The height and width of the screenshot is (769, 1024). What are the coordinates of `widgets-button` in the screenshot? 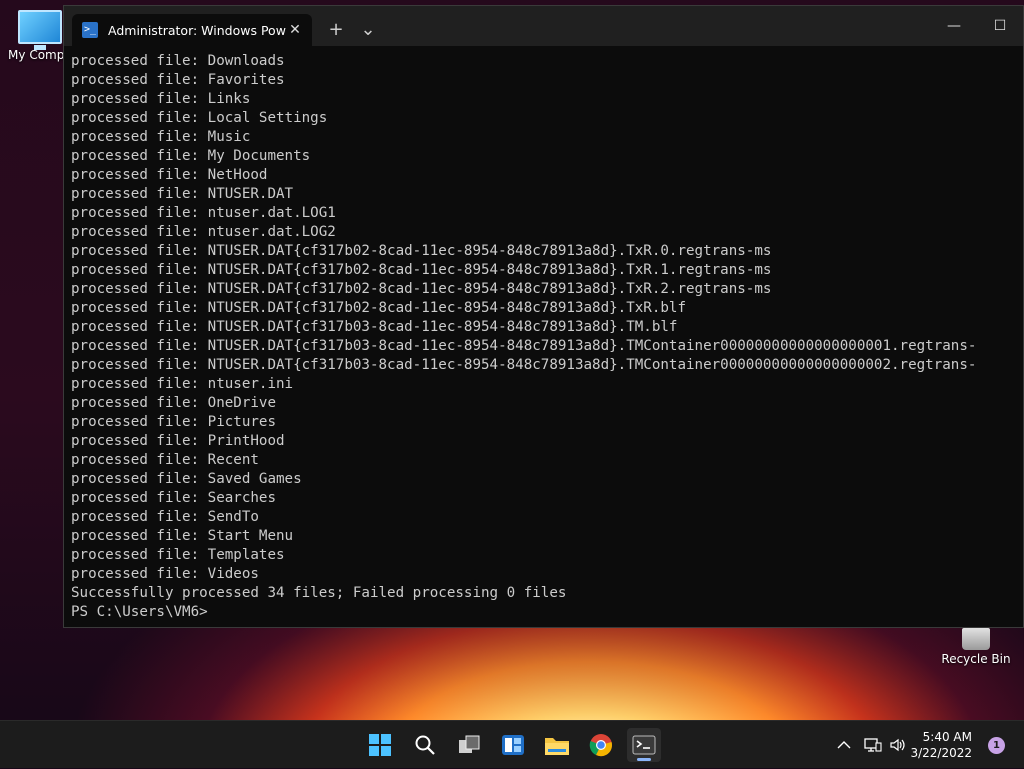 It's located at (513, 745).